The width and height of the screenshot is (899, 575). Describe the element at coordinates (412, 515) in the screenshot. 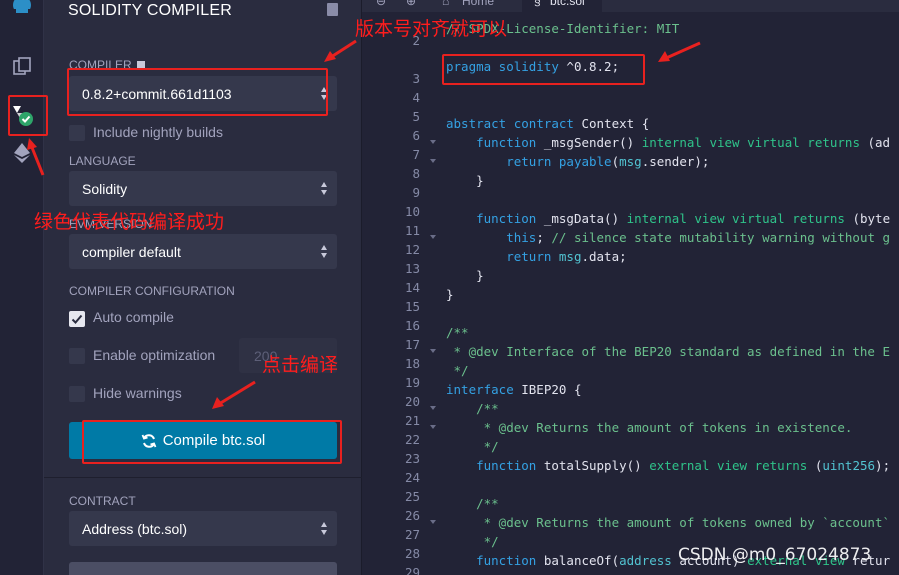

I see `line-number: 26` at that location.